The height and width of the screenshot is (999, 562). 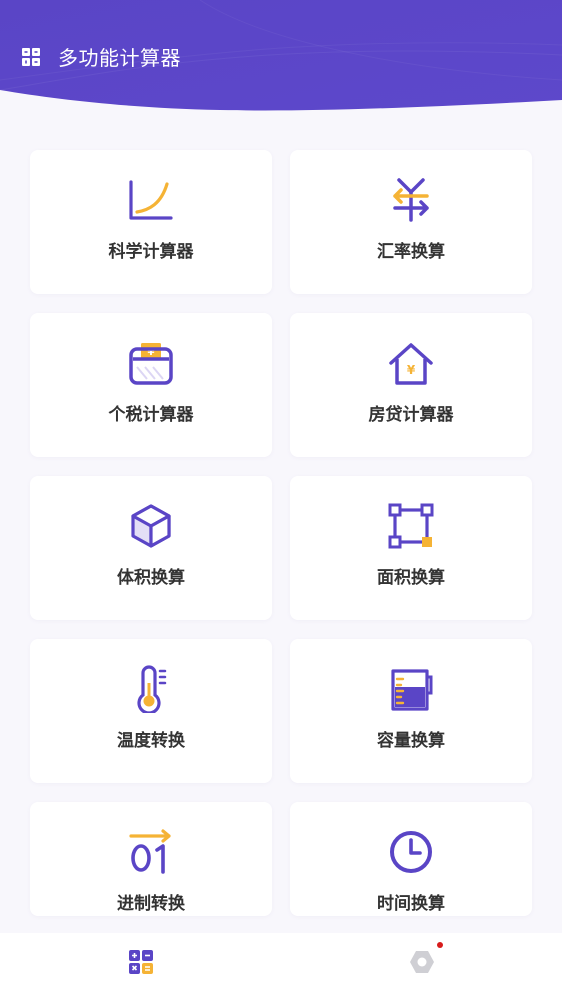 I want to click on tab-settings, so click(x=421, y=966).